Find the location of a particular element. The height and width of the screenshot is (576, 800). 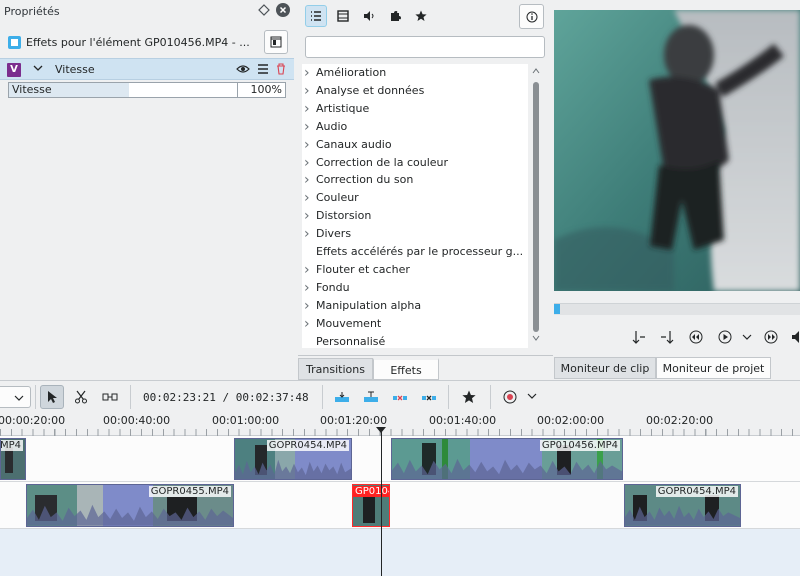

tab-clip-monitor: Moniteur de clip is located at coordinates (605, 368).